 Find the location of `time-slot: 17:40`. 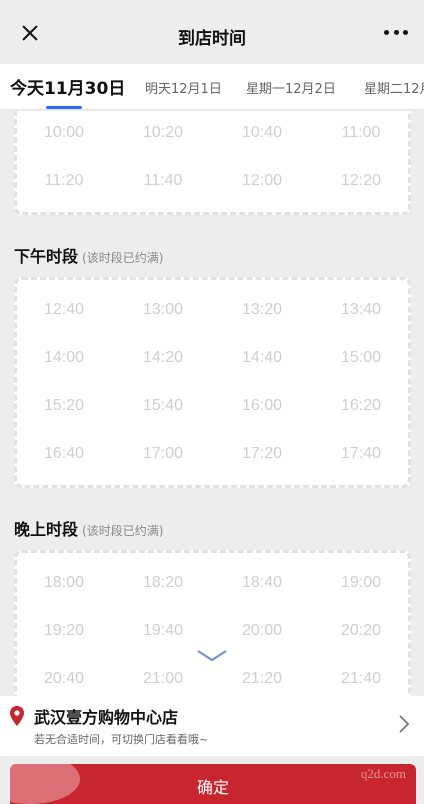

time-slot: 17:40 is located at coordinates (361, 454).